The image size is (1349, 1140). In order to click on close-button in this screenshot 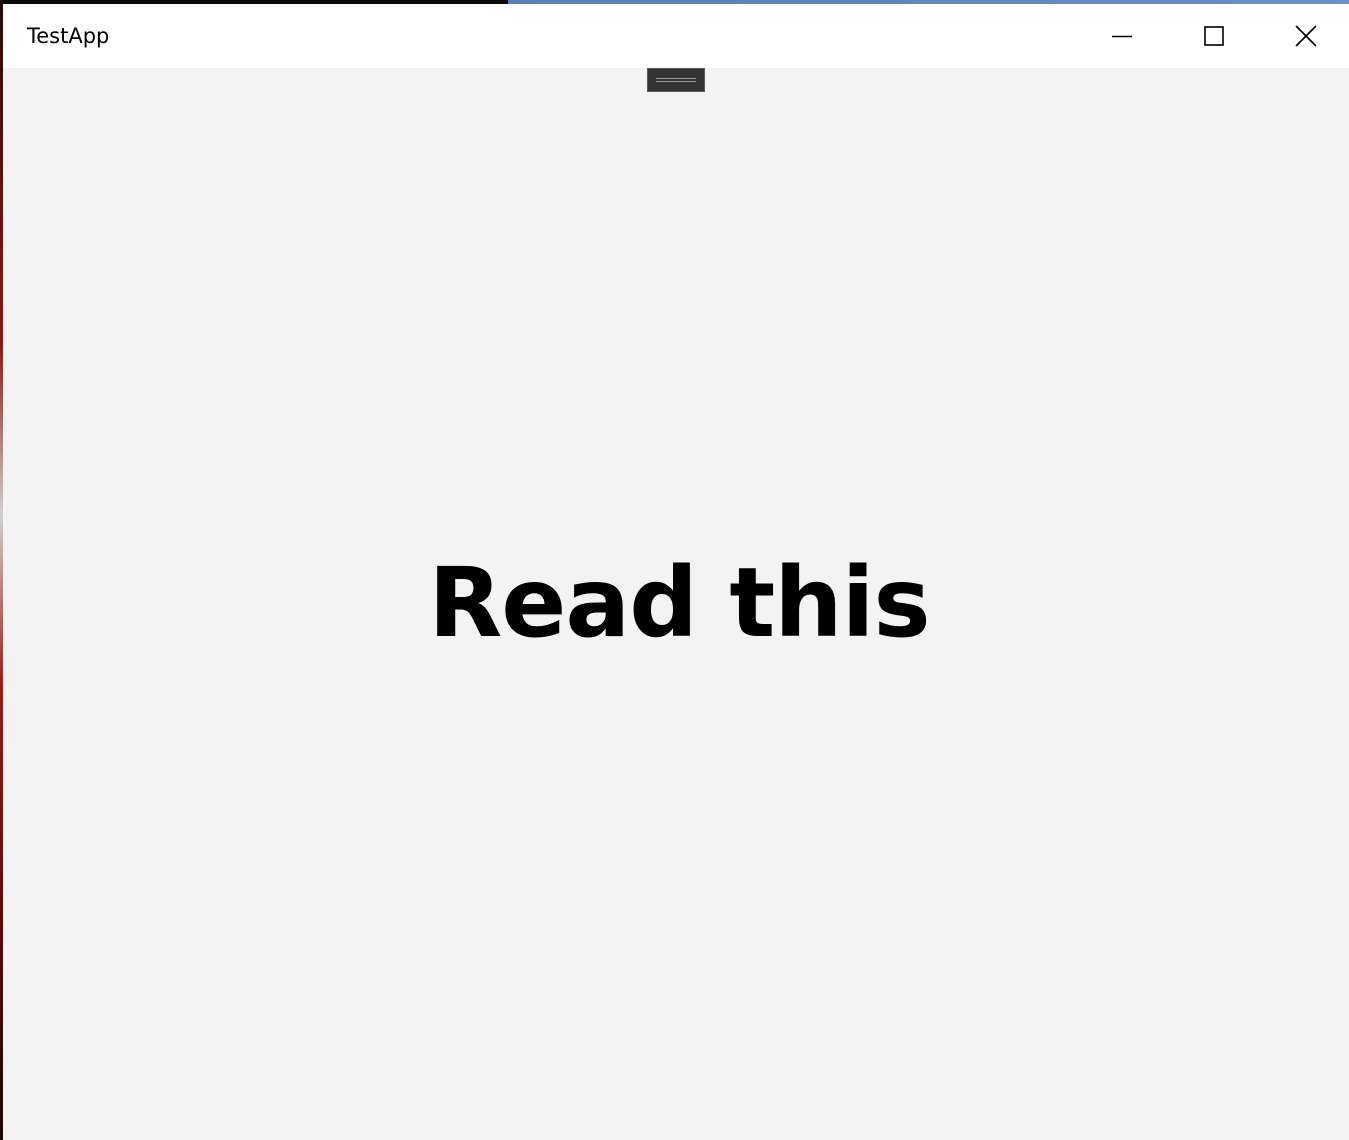, I will do `click(1304, 36)`.